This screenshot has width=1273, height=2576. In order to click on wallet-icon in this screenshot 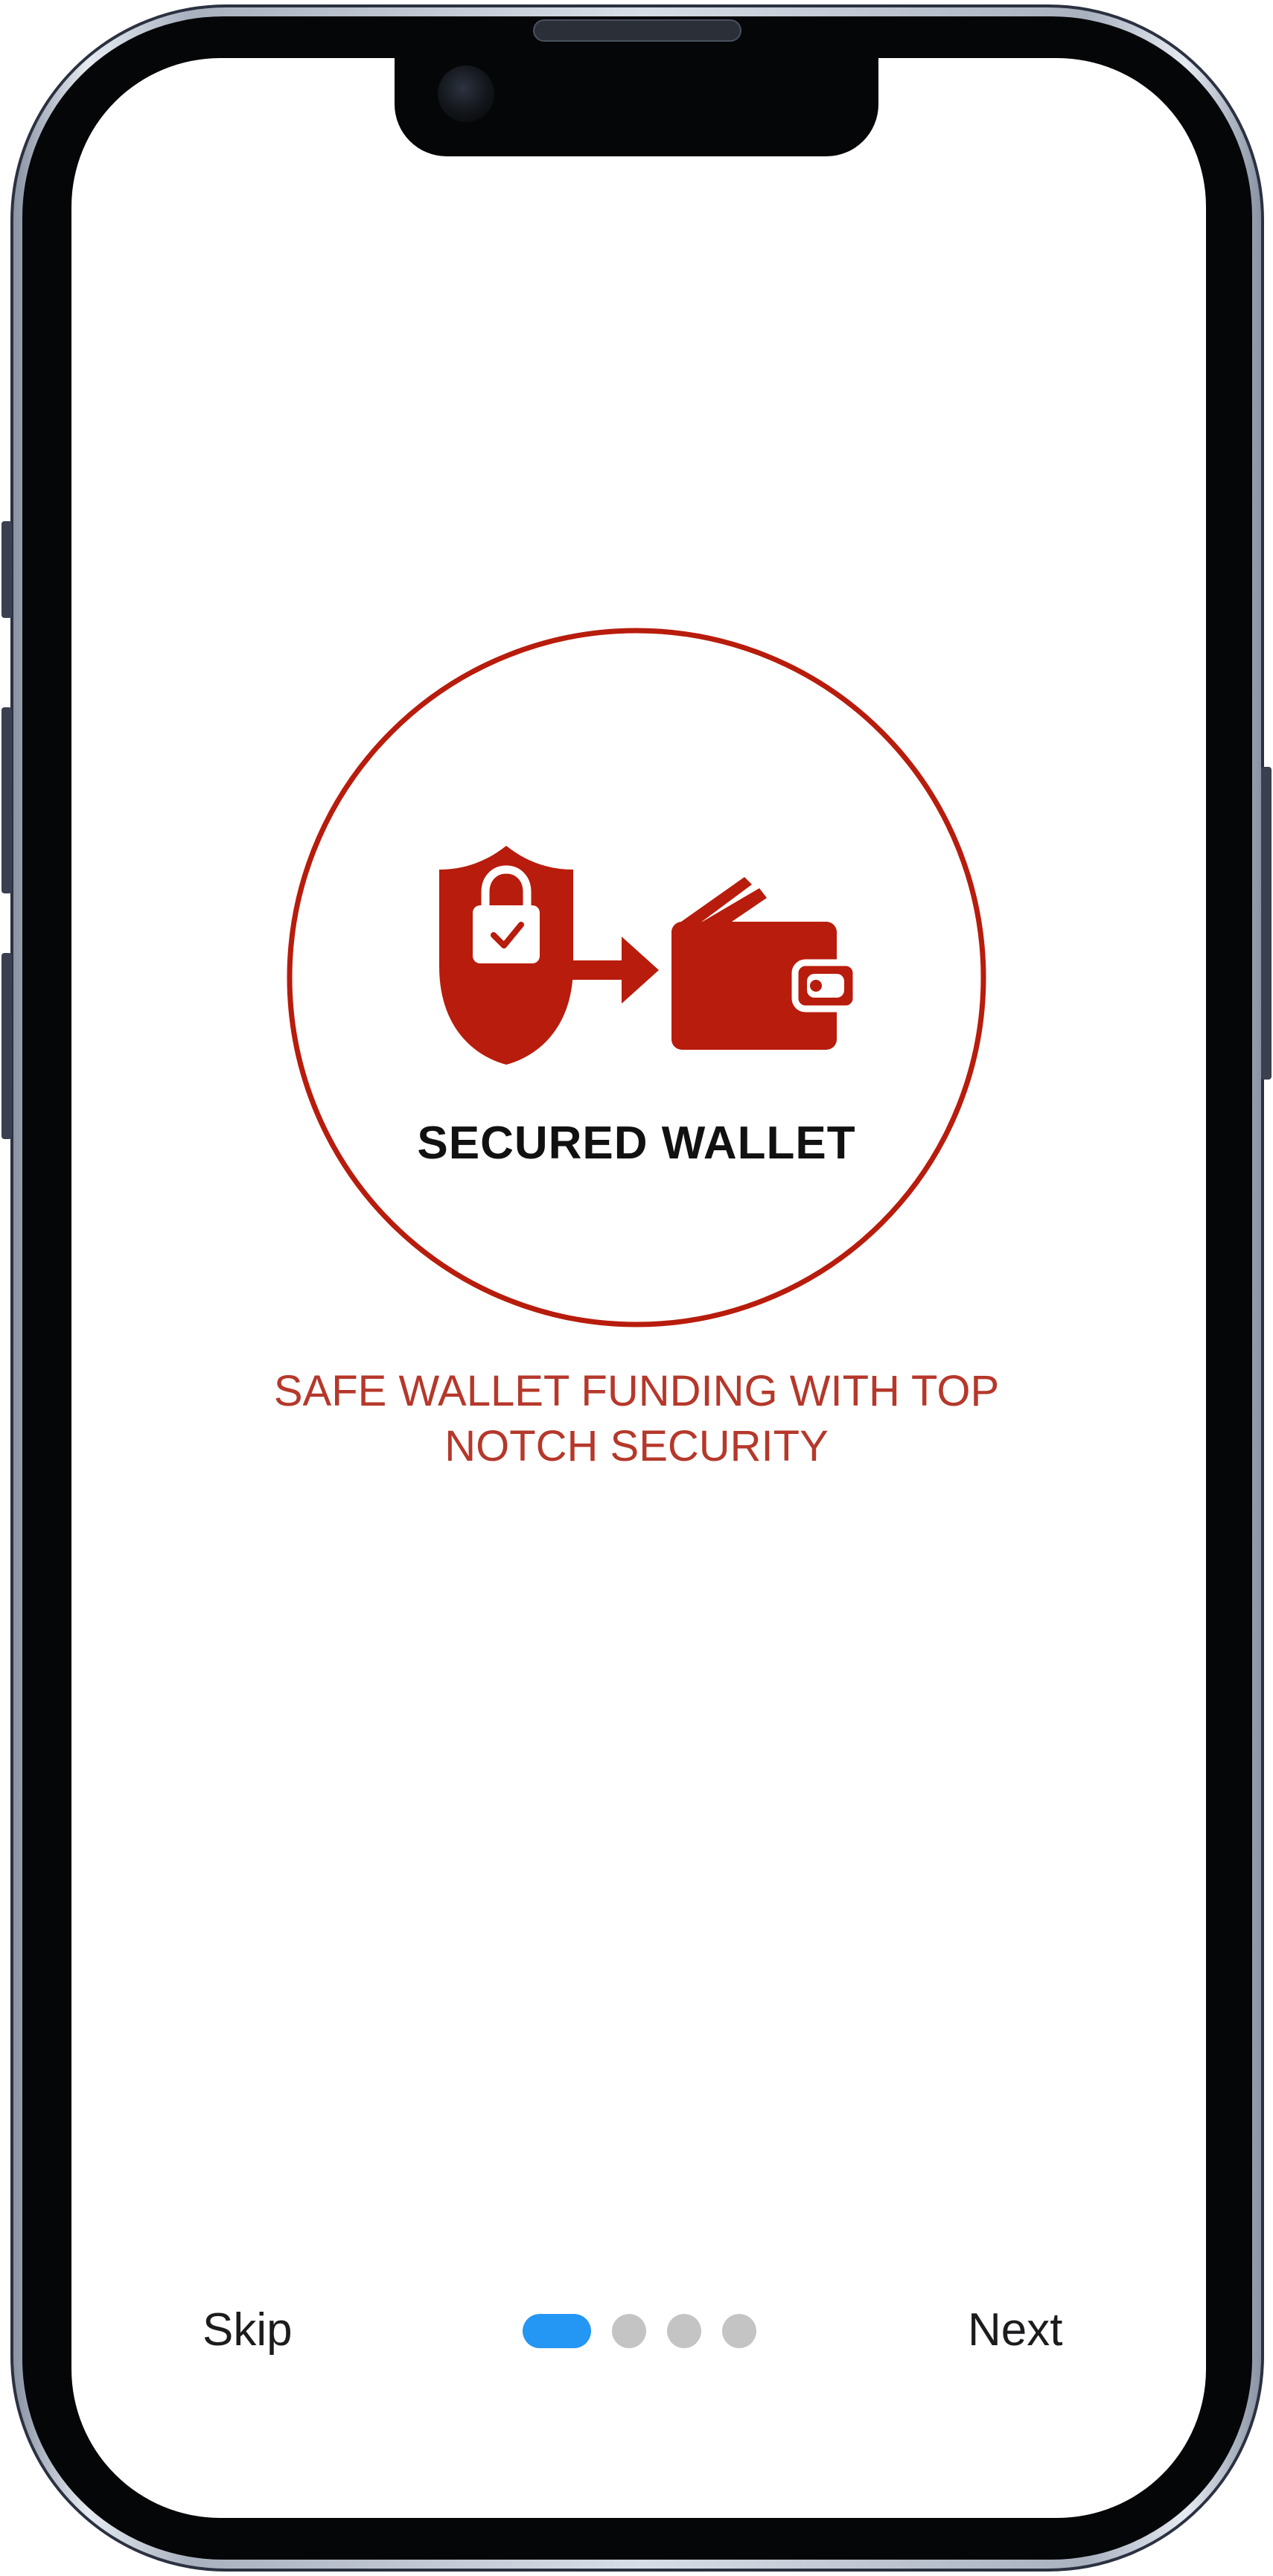, I will do `click(765, 963)`.